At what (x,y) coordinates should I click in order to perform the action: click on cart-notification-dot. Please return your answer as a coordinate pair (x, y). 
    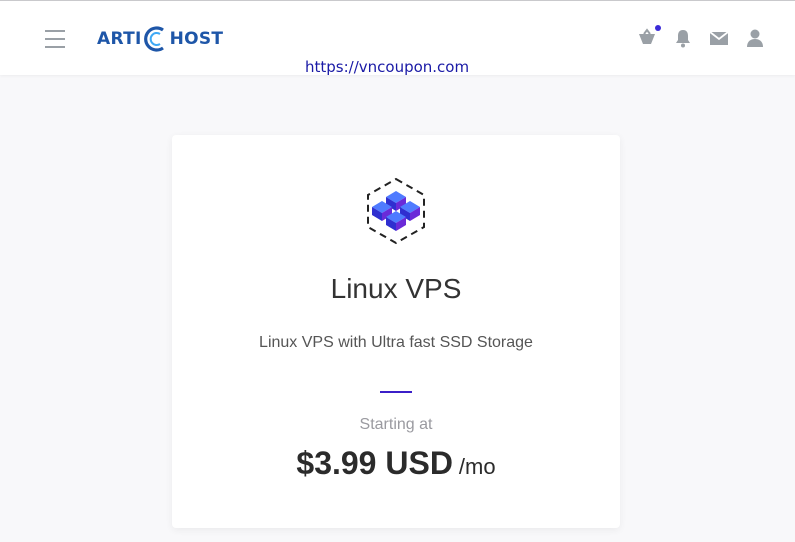
    Looking at the image, I should click on (658, 28).